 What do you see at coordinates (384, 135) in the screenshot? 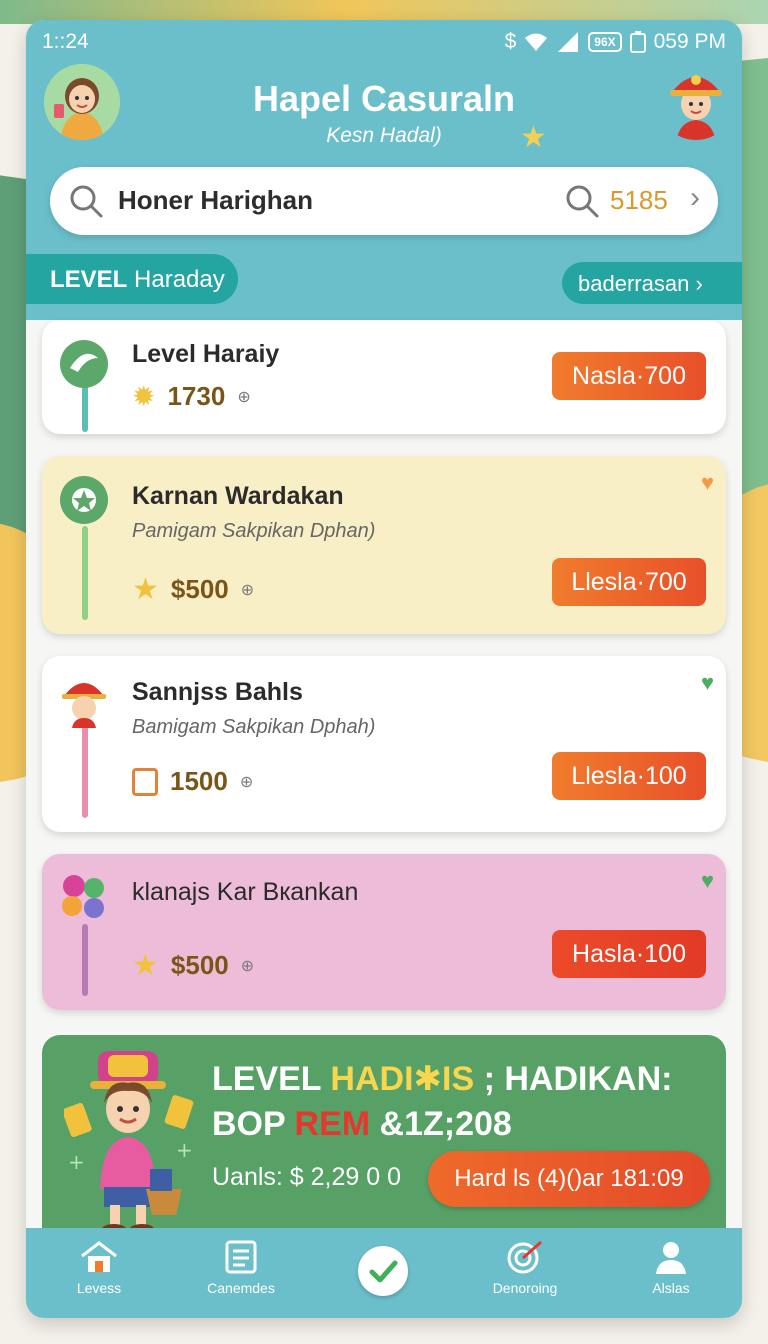
I see `app-subtitle: Kesn Hadal)` at bounding box center [384, 135].